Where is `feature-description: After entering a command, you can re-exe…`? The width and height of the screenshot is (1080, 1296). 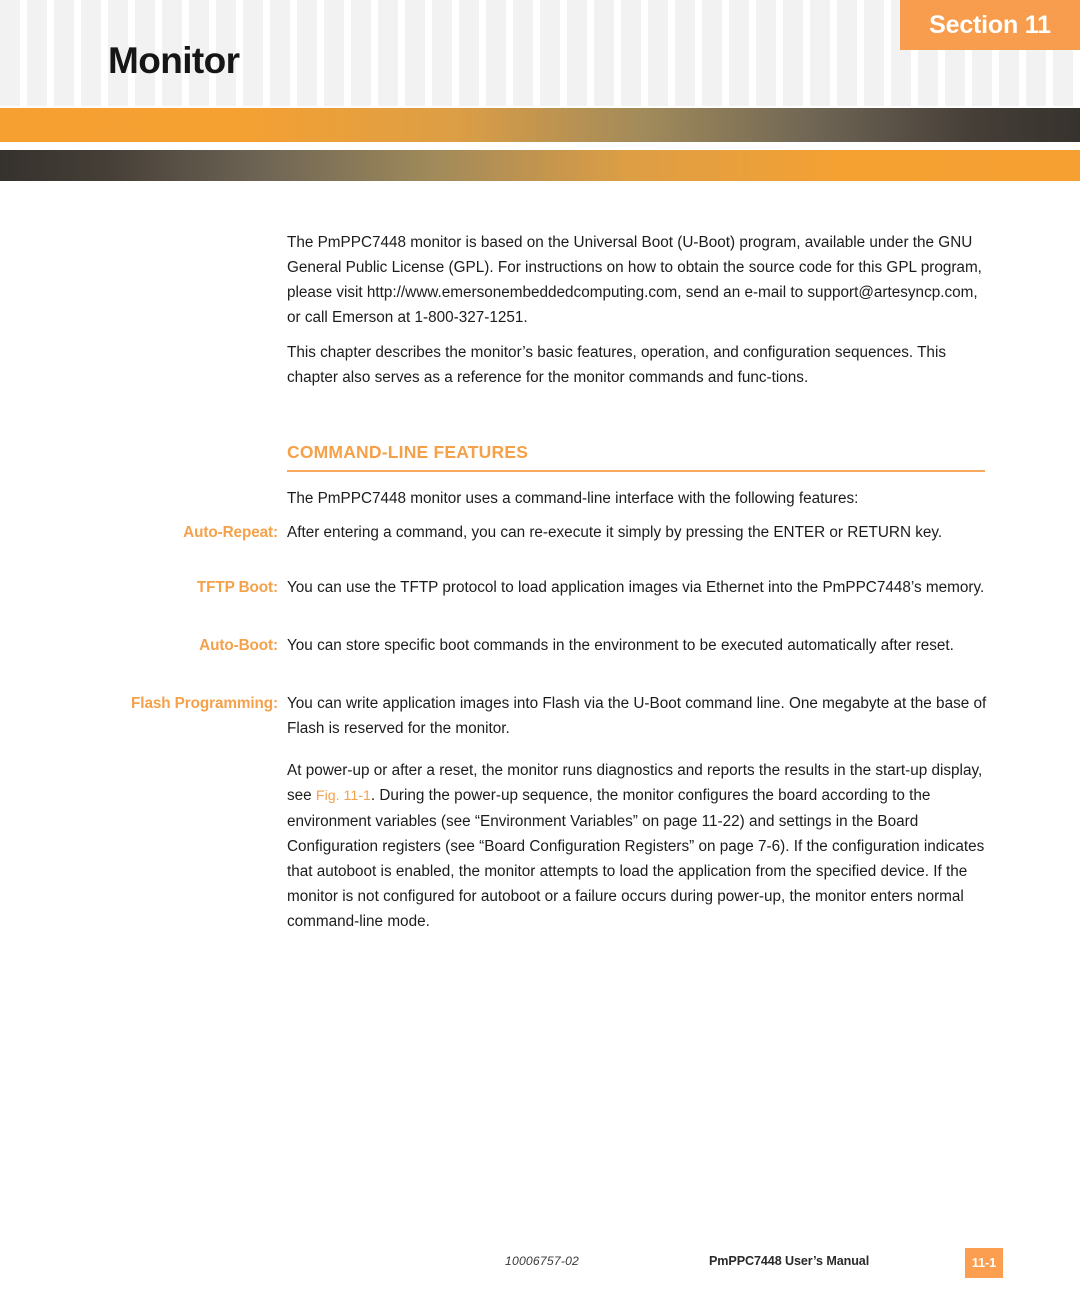 feature-description: After entering a command, you can re-exe… is located at coordinates (615, 532).